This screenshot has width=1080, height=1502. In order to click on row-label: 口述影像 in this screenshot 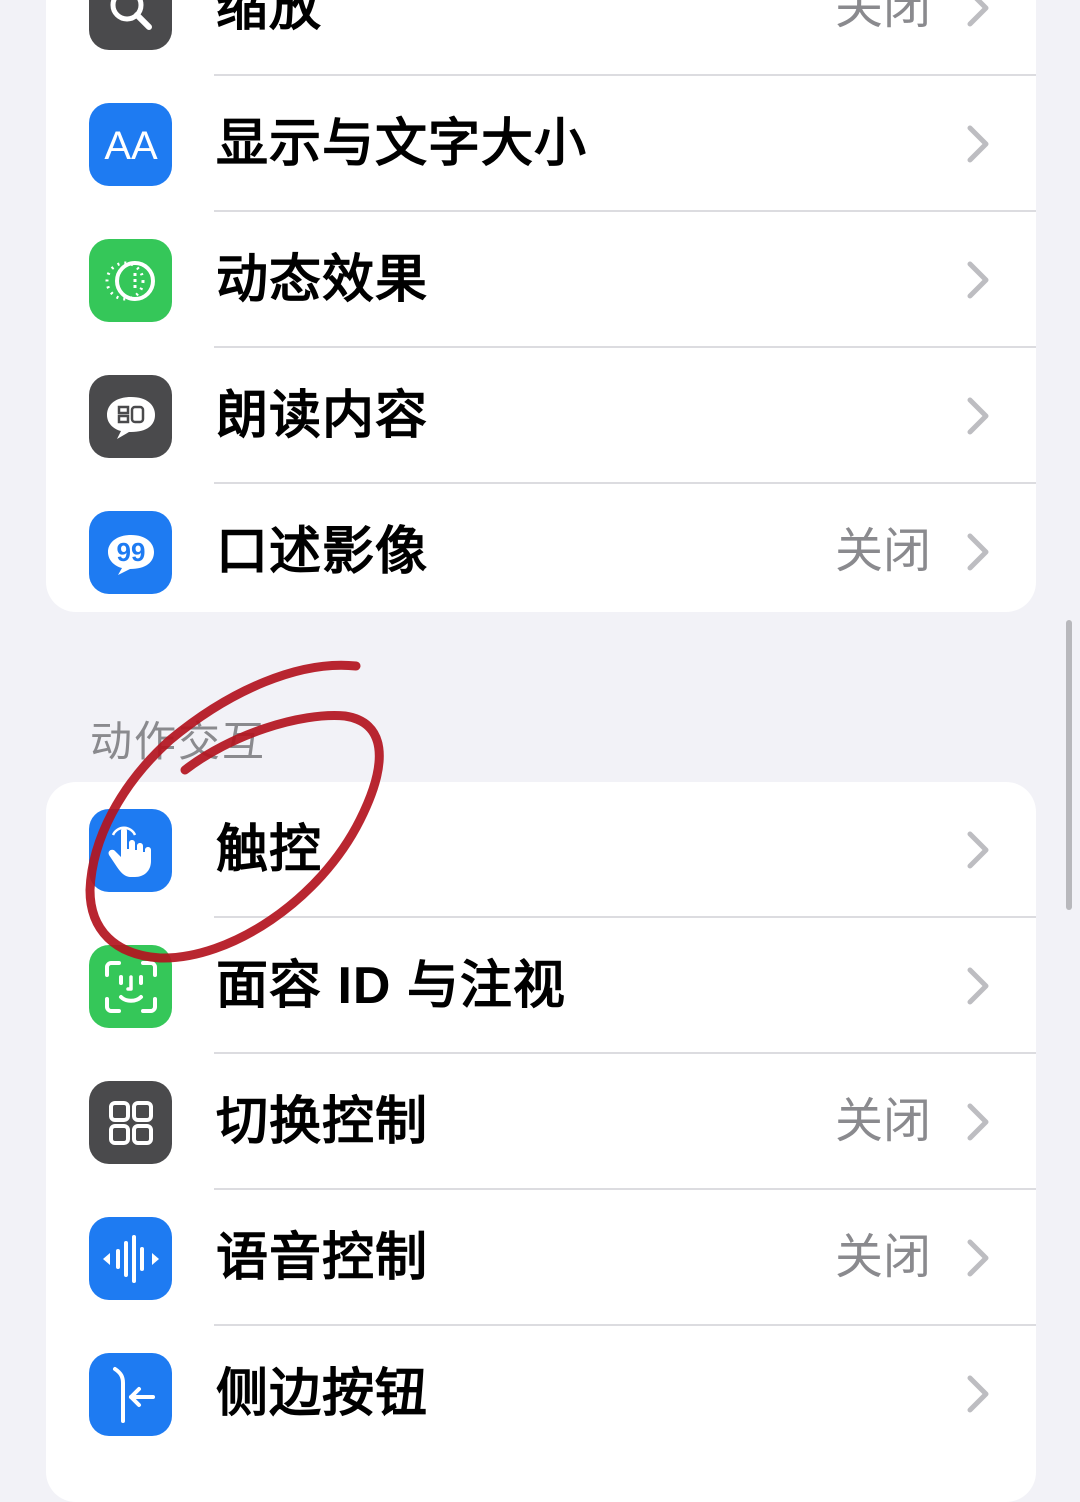, I will do `click(322, 552)`.